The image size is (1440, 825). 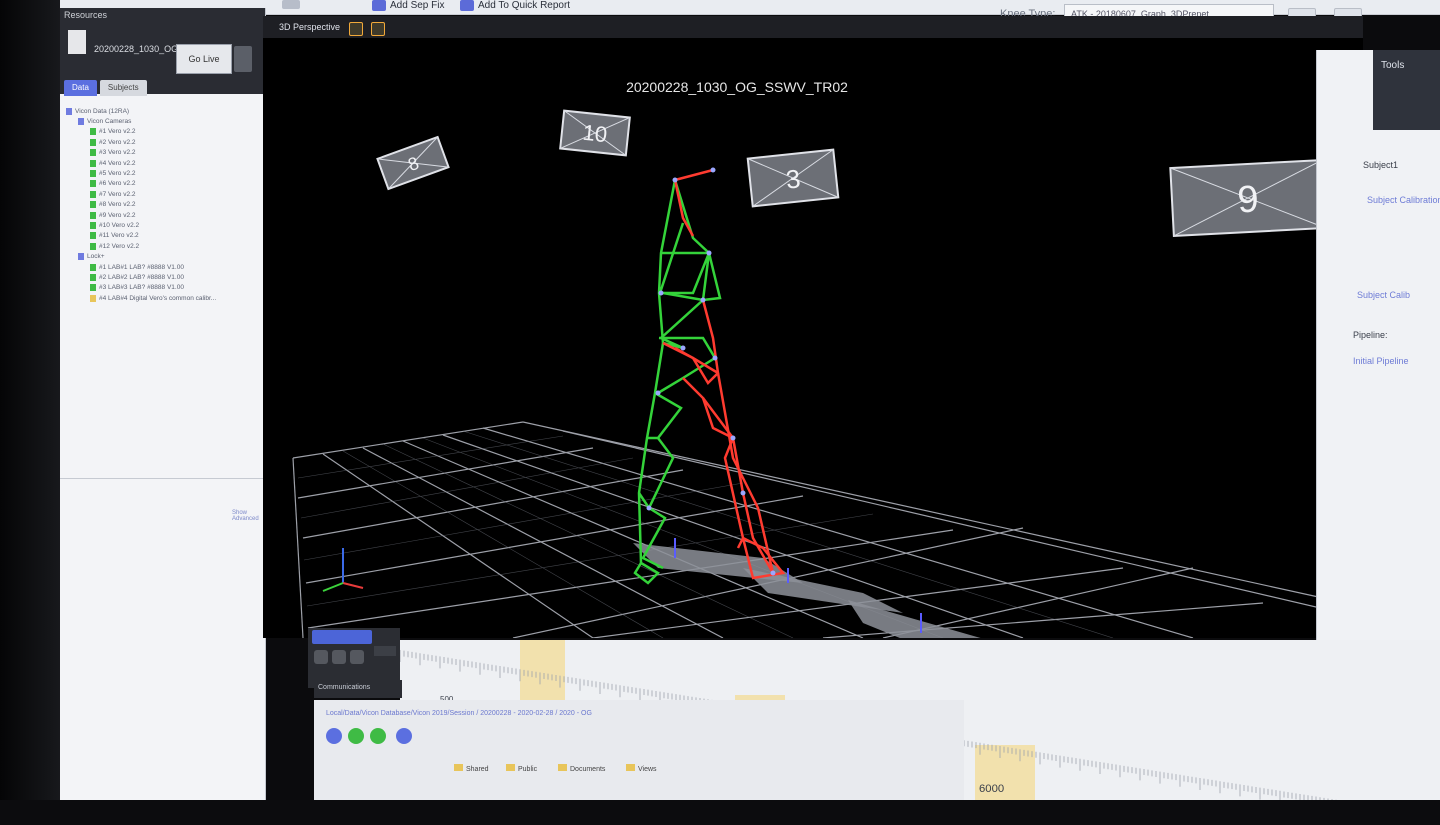 I want to click on tool-item: Subject Calib, so click(x=1383, y=295).